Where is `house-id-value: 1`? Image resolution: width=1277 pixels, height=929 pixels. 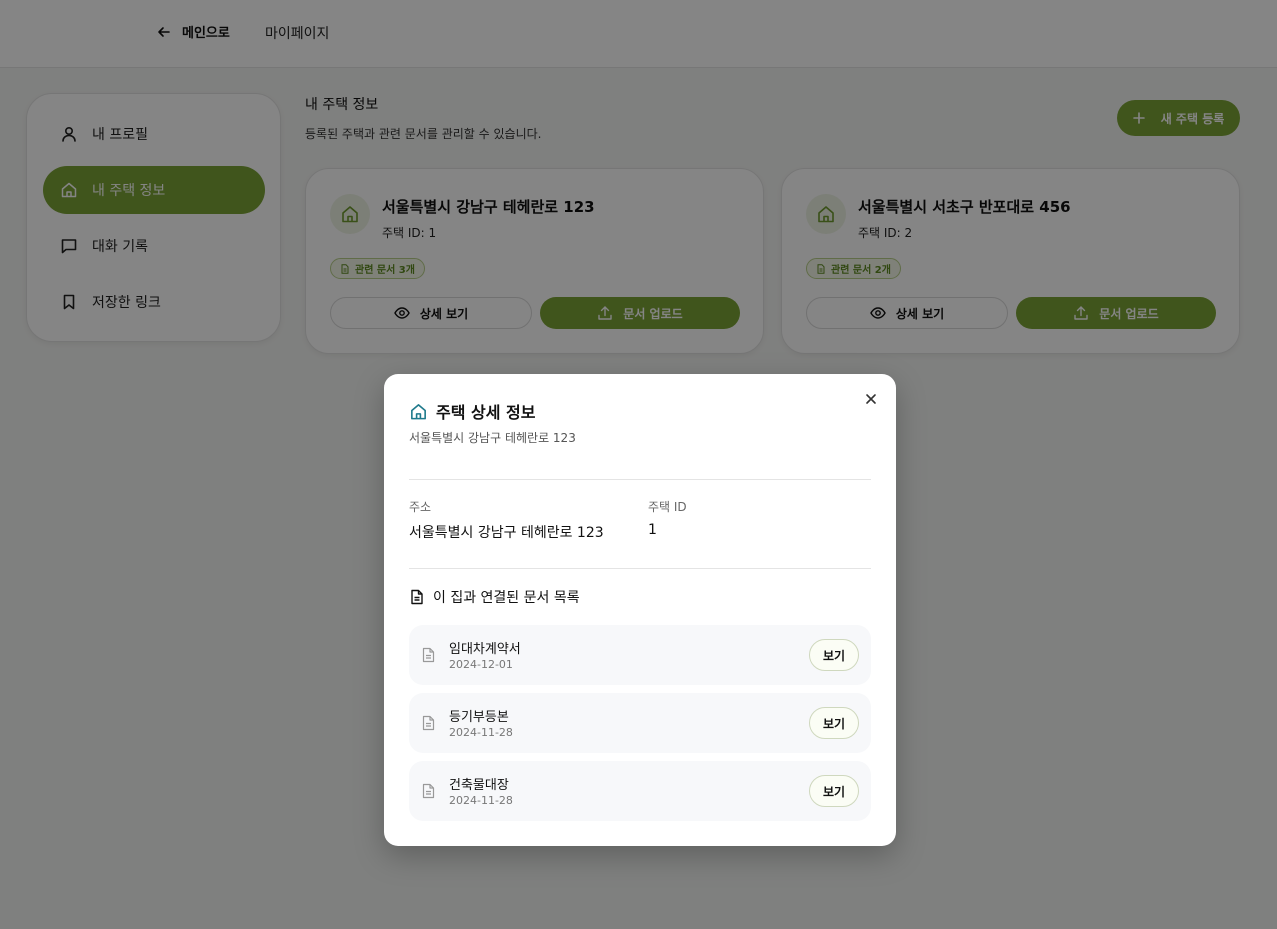
house-id-value: 1 is located at coordinates (652, 530).